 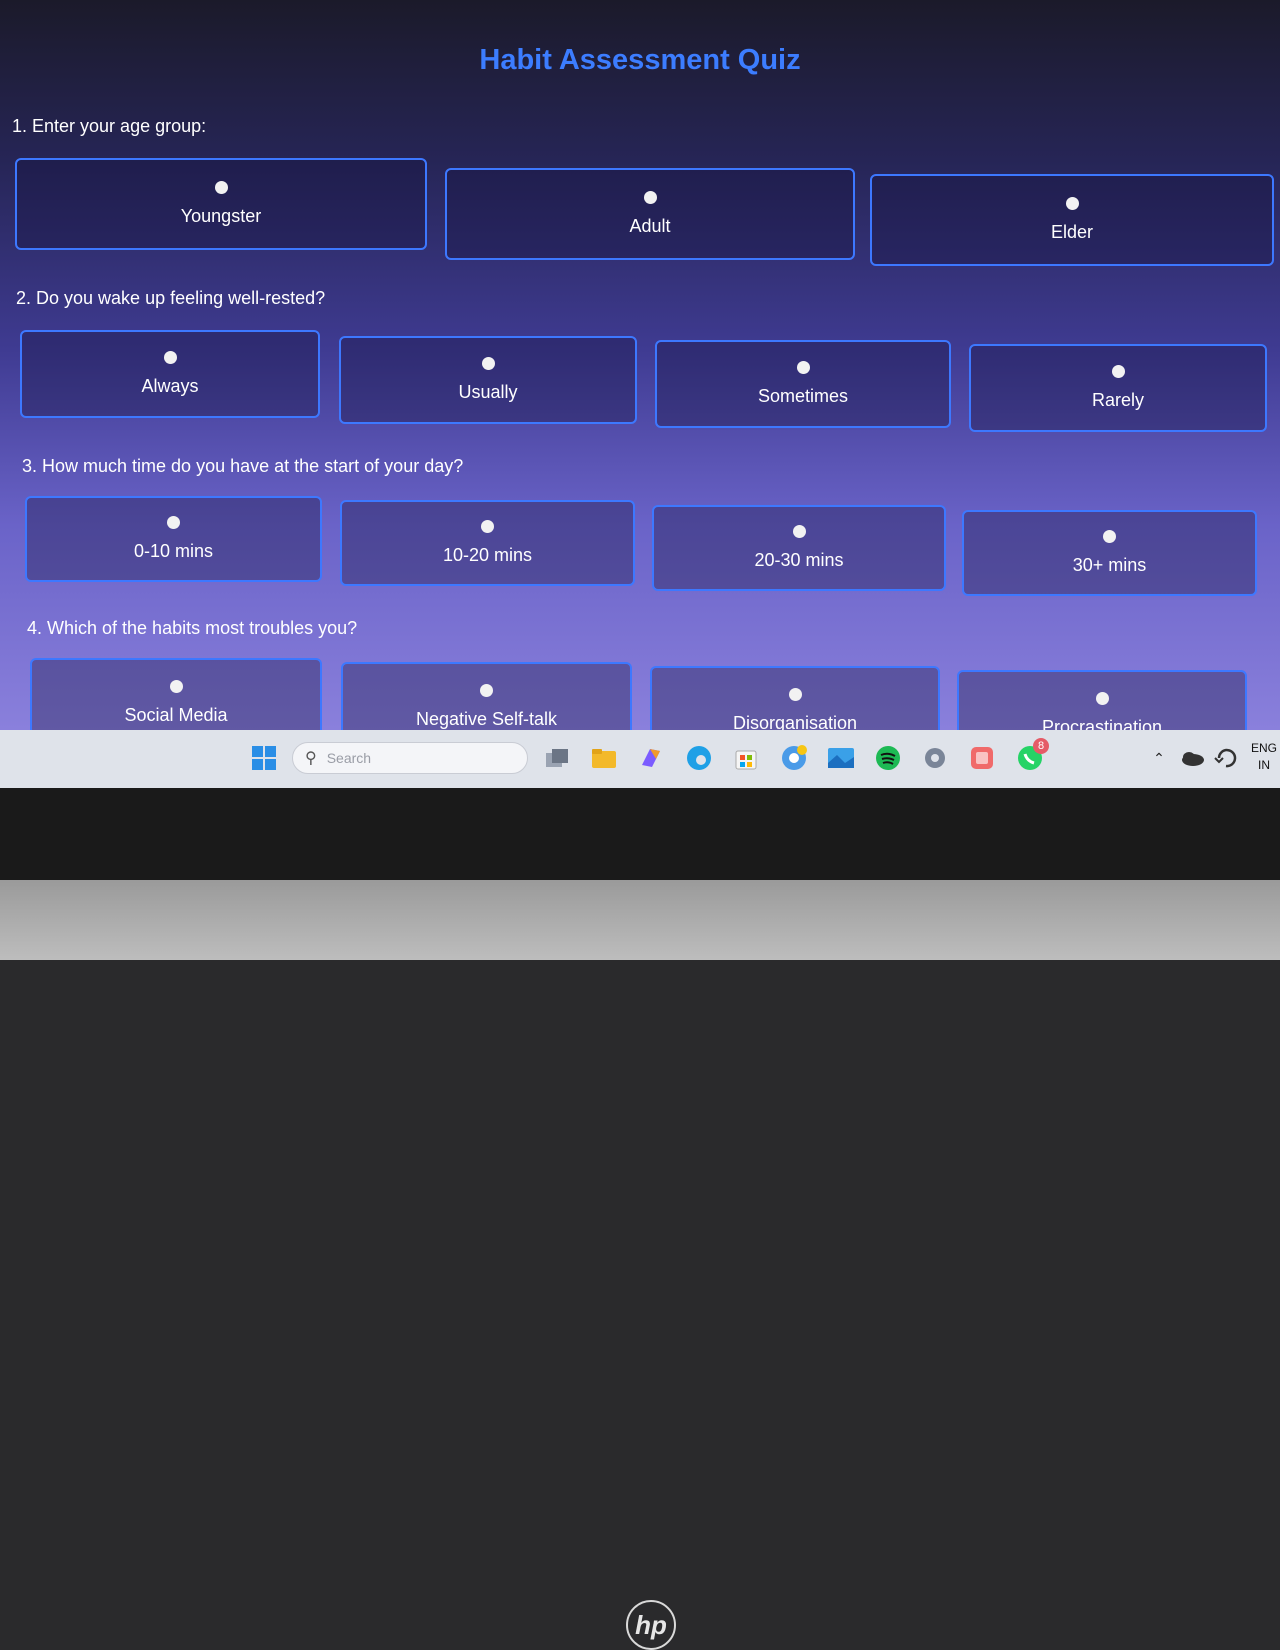 I want to click on chevron-up-icon: ⌃, so click(x=1159, y=758).